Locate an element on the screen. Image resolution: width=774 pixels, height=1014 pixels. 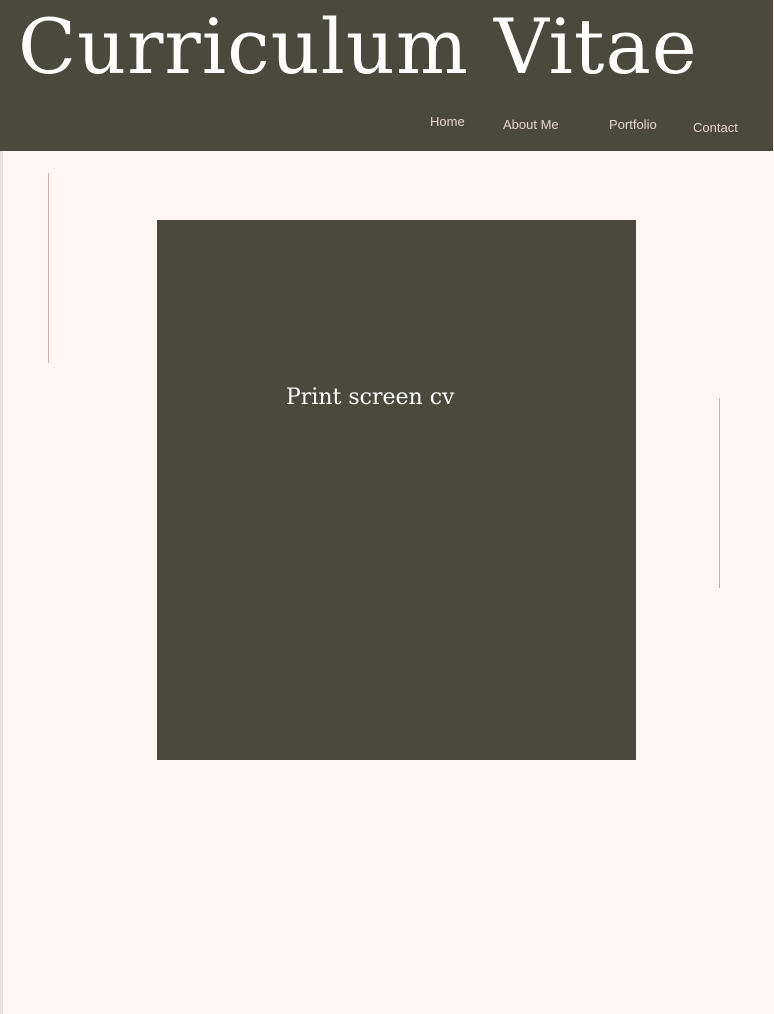
nav-link-contact: Contact is located at coordinates (715, 128).